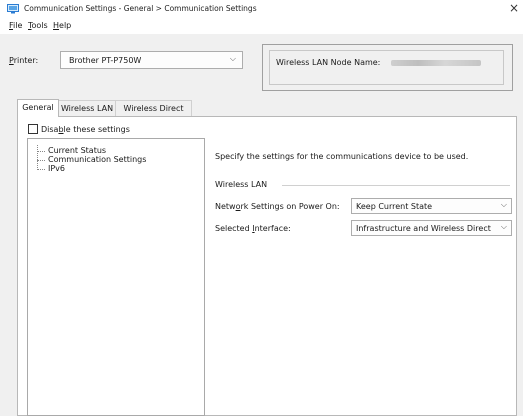  I want to click on close-button: ×, so click(514, 8).